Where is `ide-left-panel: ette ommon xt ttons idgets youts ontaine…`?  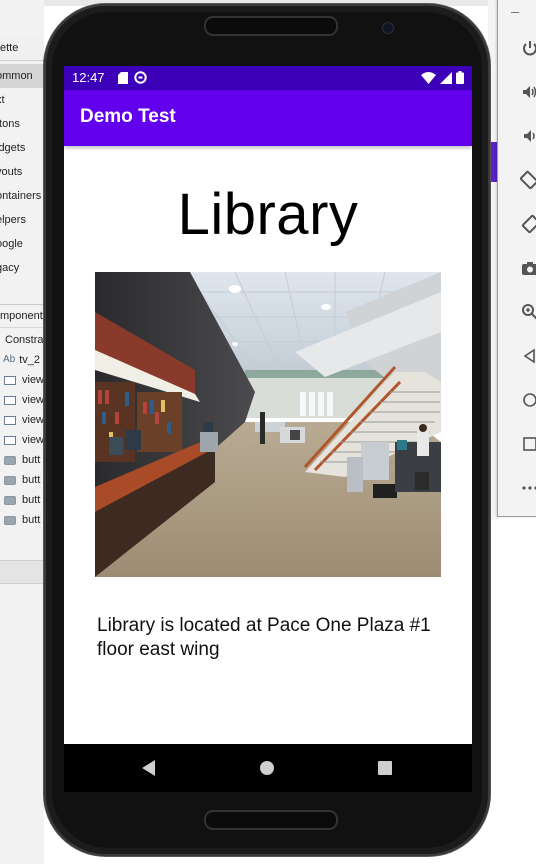
ide-left-panel: ette ommon xt ttons idgets youts ontaine… is located at coordinates (22, 432).